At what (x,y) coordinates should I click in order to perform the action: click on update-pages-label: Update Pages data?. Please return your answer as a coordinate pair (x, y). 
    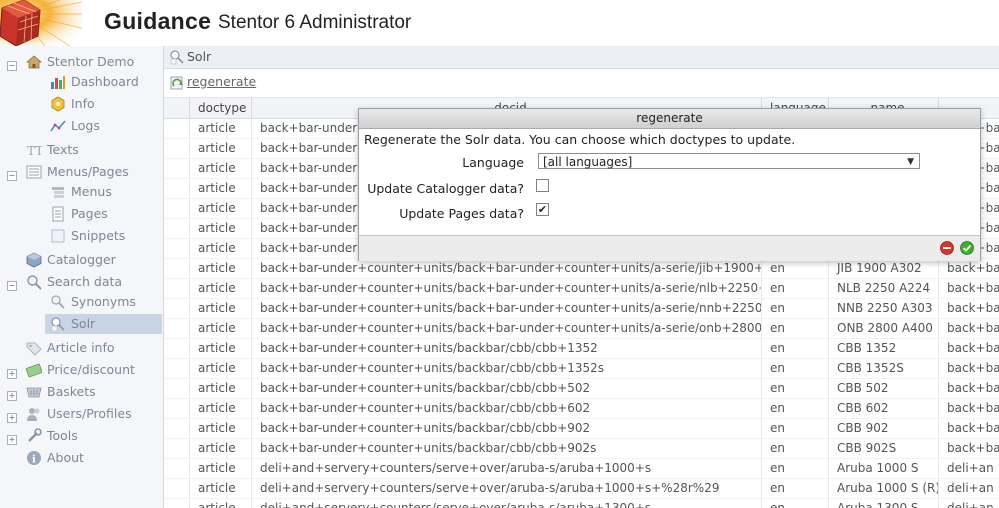
    Looking at the image, I should click on (461, 213).